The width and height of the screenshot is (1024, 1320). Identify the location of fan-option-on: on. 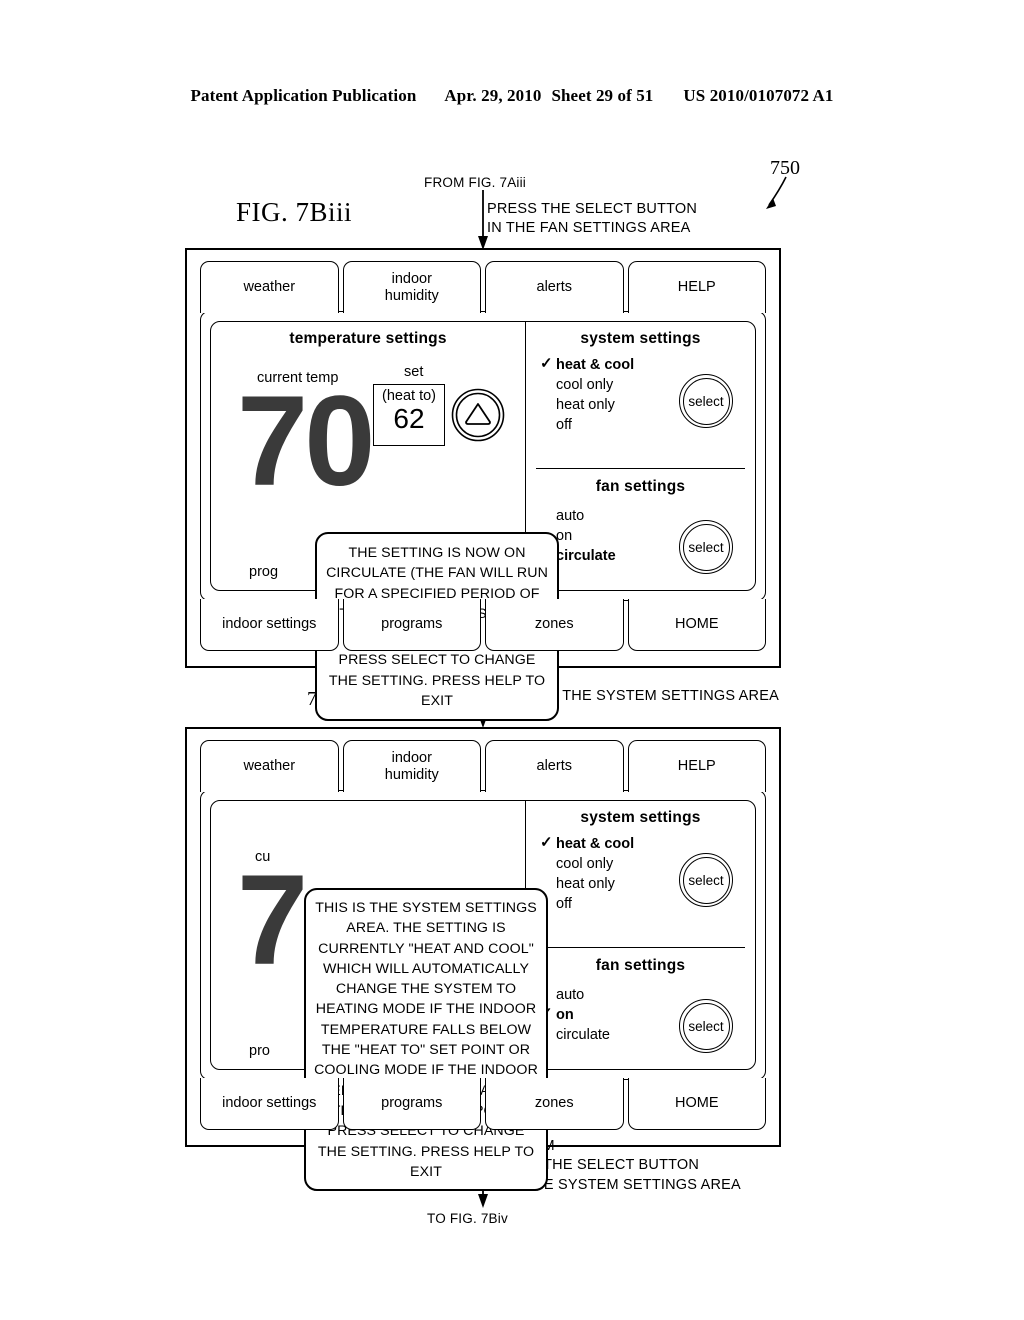
(575, 1014).